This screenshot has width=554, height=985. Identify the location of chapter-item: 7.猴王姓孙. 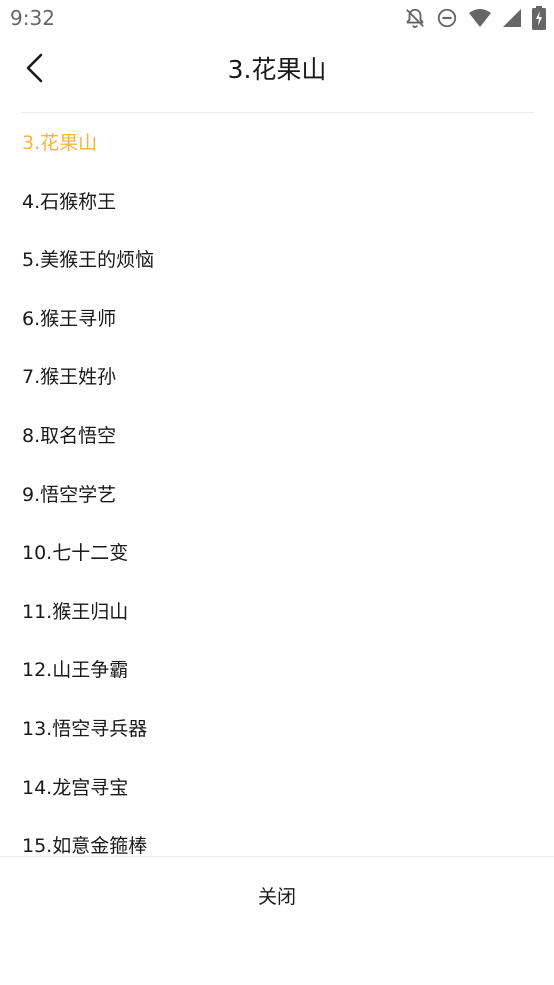
(277, 377).